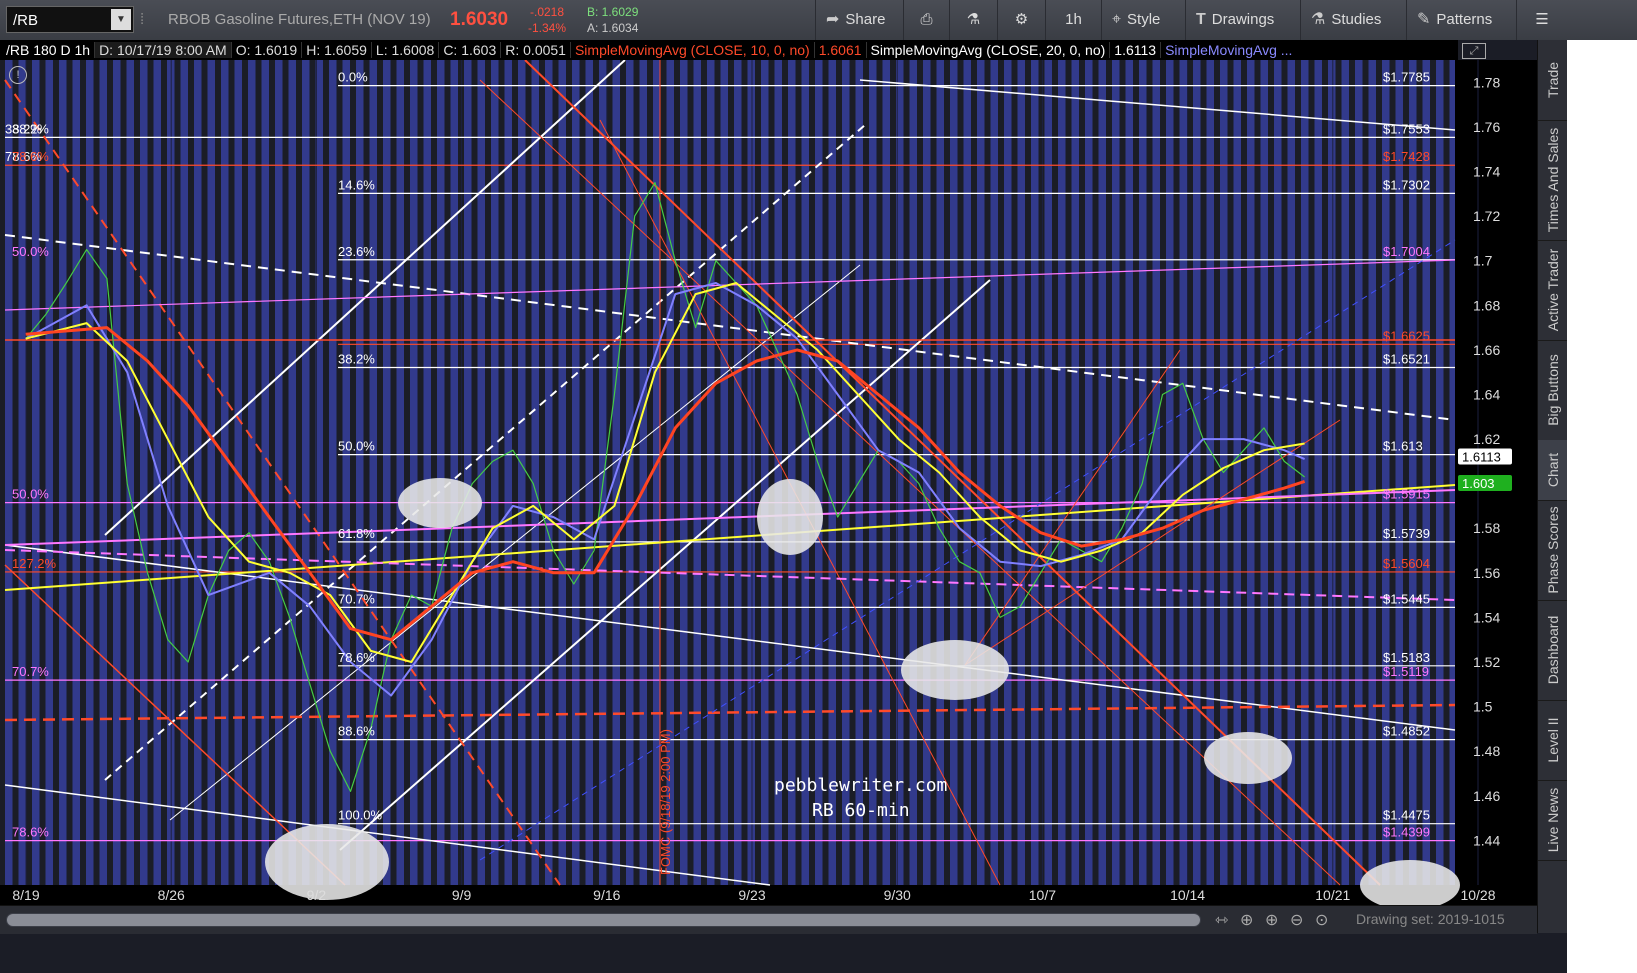 The width and height of the screenshot is (1637, 973). I want to click on patterns-button: ✎ Patterns, so click(1461, 20).